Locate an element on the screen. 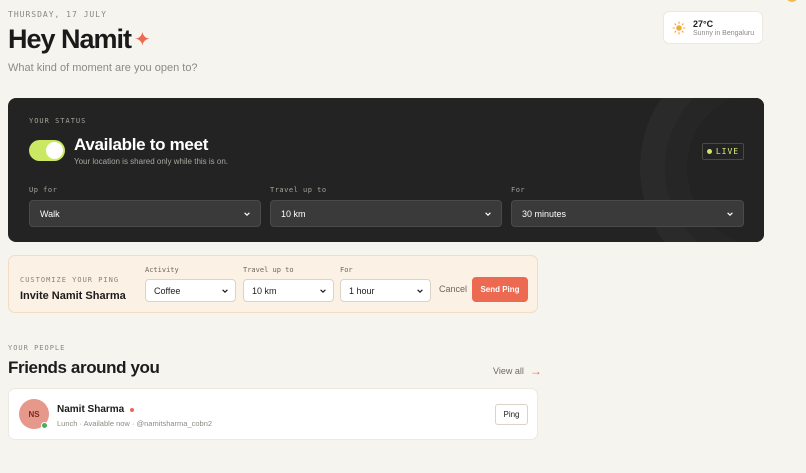 The height and width of the screenshot is (473, 806). ping-travel-value: 10 km is located at coordinates (264, 290).